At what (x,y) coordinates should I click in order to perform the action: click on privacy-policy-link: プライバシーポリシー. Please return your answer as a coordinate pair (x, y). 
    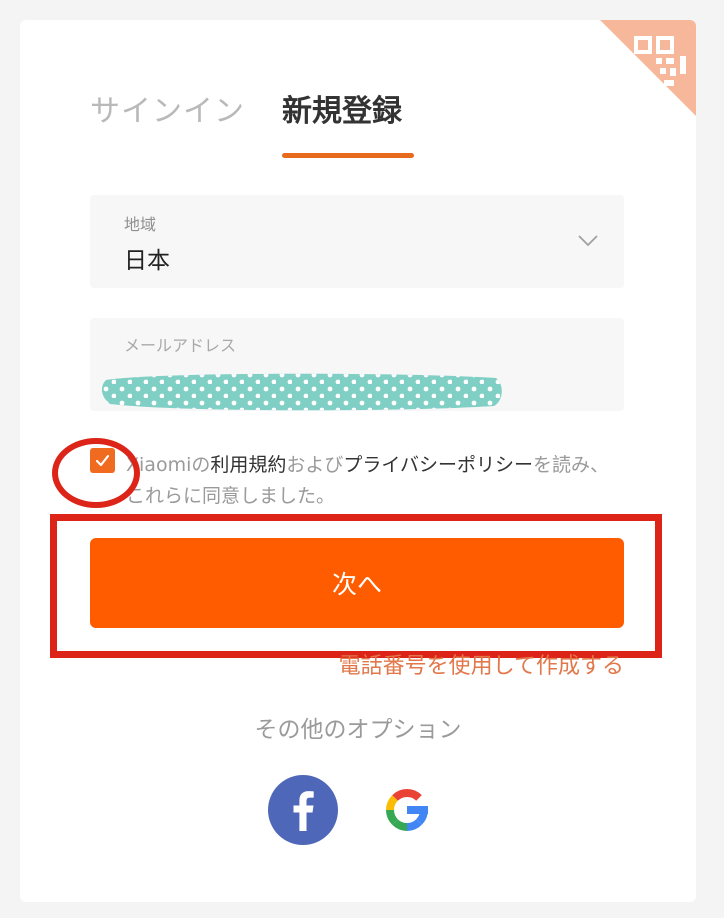
    Looking at the image, I should click on (438, 465).